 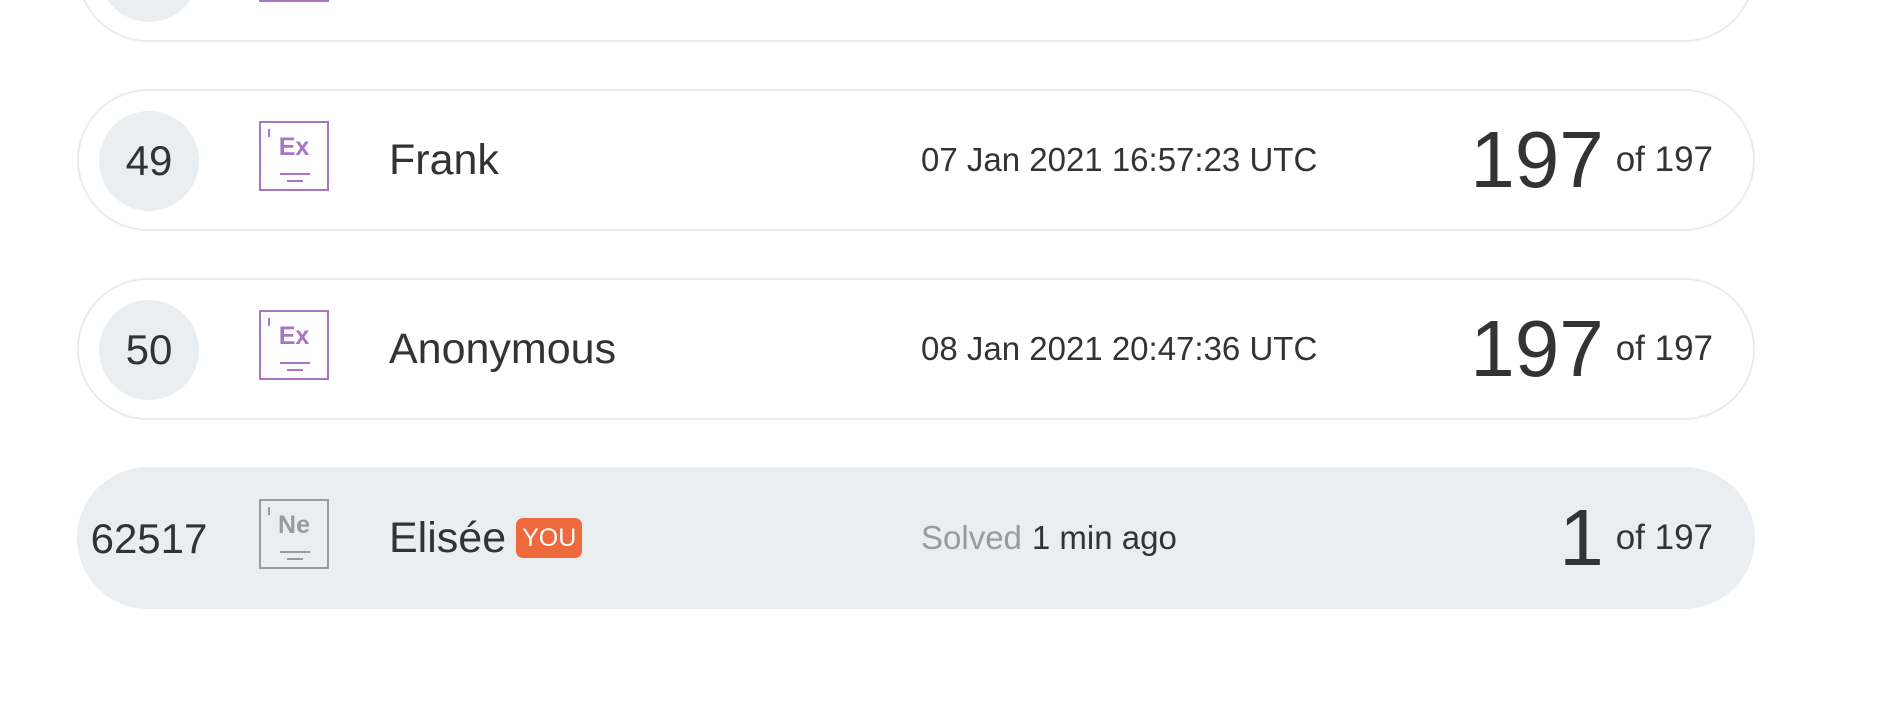 What do you see at coordinates (447, 538) in the screenshot?
I see `player-name-text: Elisée` at bounding box center [447, 538].